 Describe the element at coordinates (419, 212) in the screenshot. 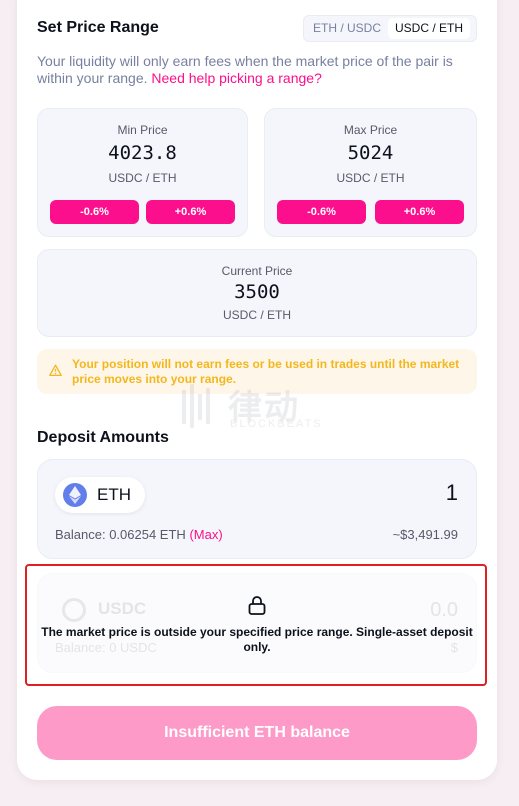

I see `max-price-increase-button: +0.6%` at that location.